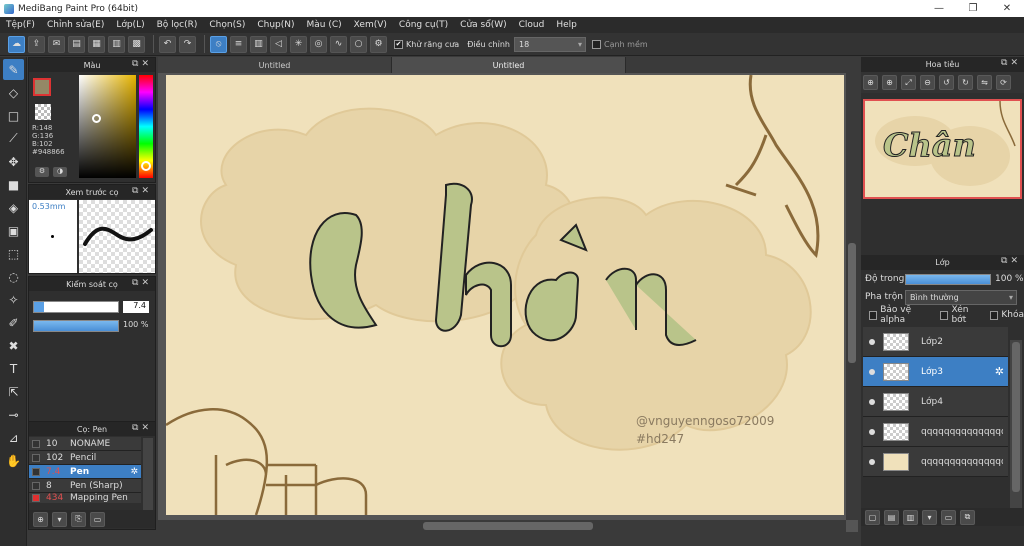 The height and width of the screenshot is (546, 1024). I want to click on add-brush-icon: ⊕, so click(40, 519).